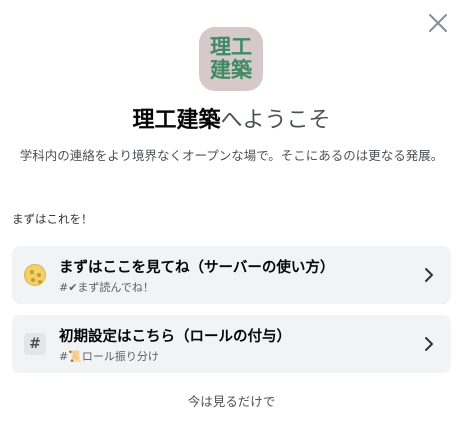  I want to click on server-icon: 理工 建築, so click(231, 59).